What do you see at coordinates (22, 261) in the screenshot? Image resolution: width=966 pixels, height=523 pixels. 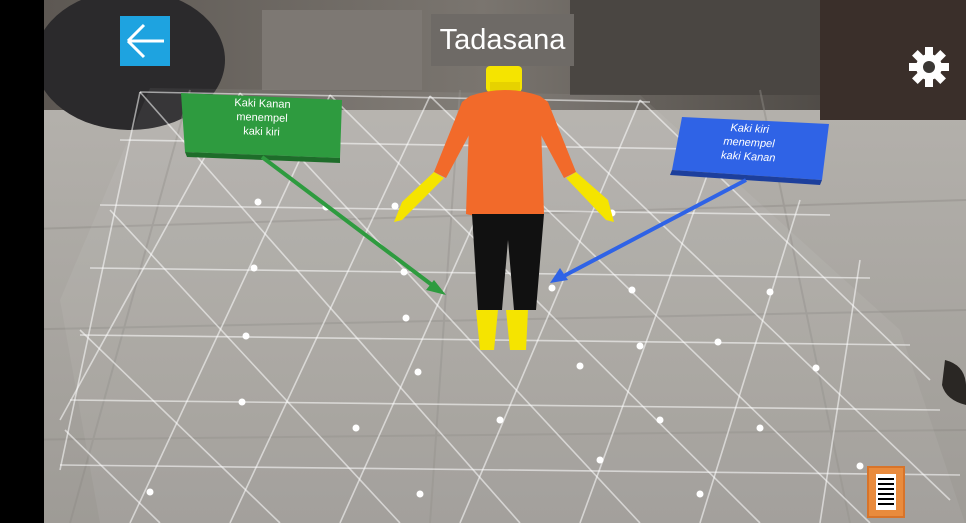 I see `left-letterbox` at bounding box center [22, 261].